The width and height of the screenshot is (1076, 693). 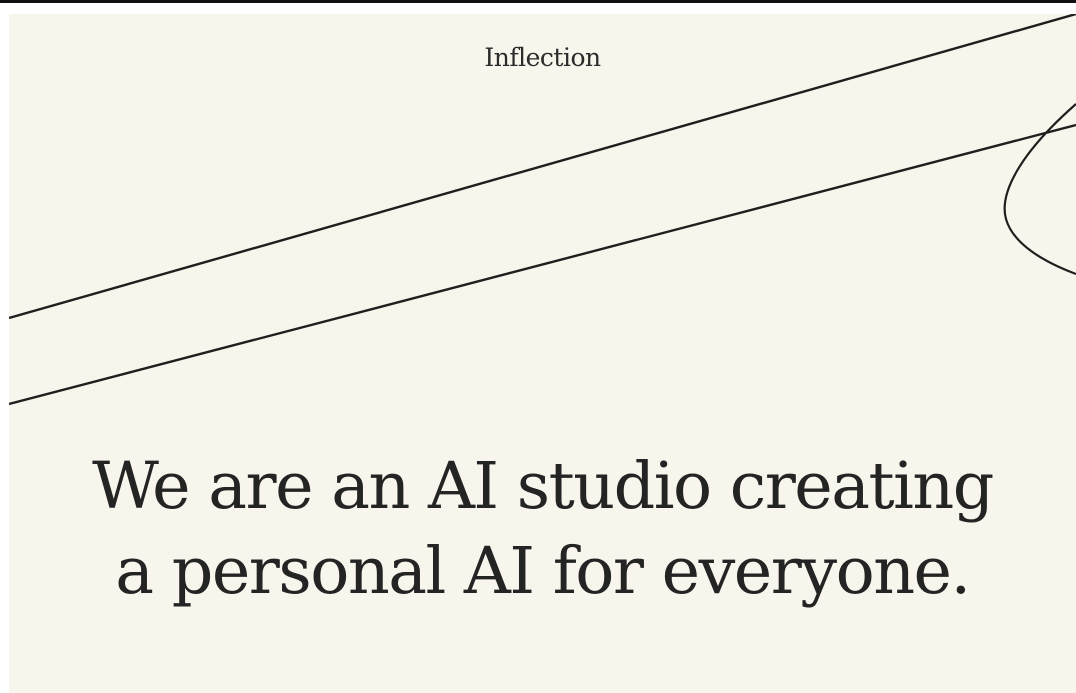 I want to click on top-border, so click(x=538, y=1).